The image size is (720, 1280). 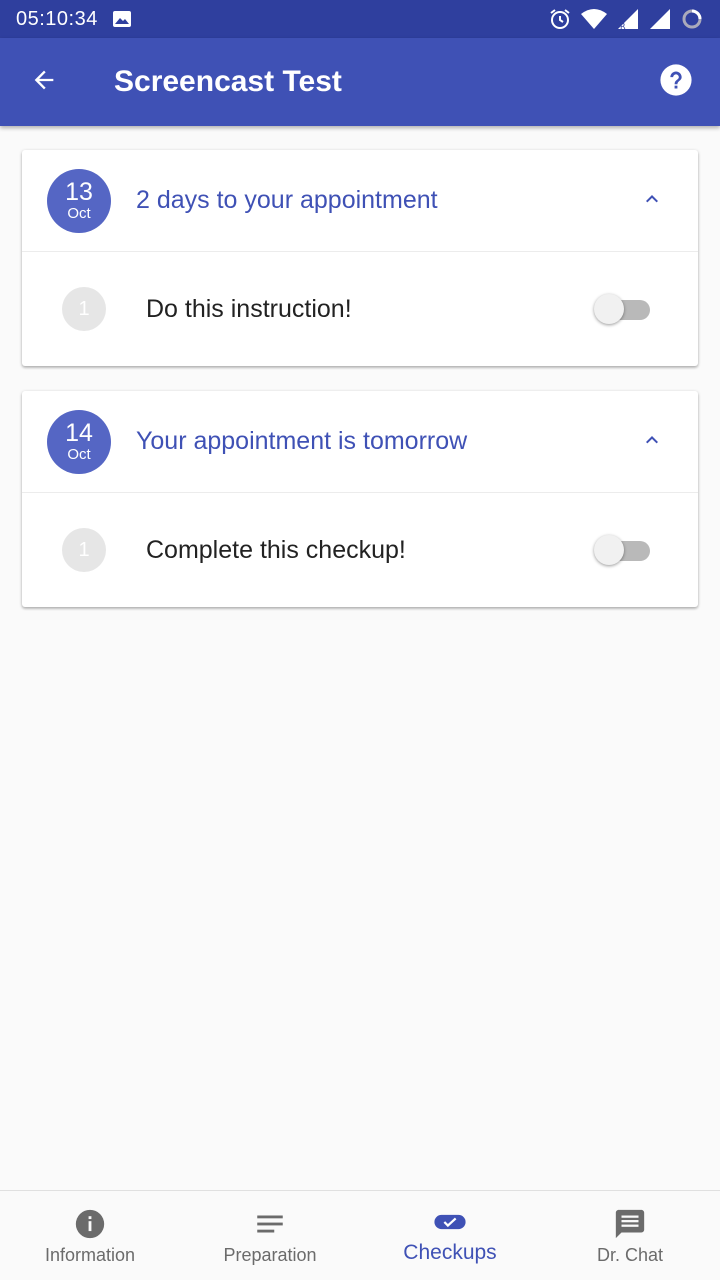 I want to click on info-icon, so click(x=90, y=1224).